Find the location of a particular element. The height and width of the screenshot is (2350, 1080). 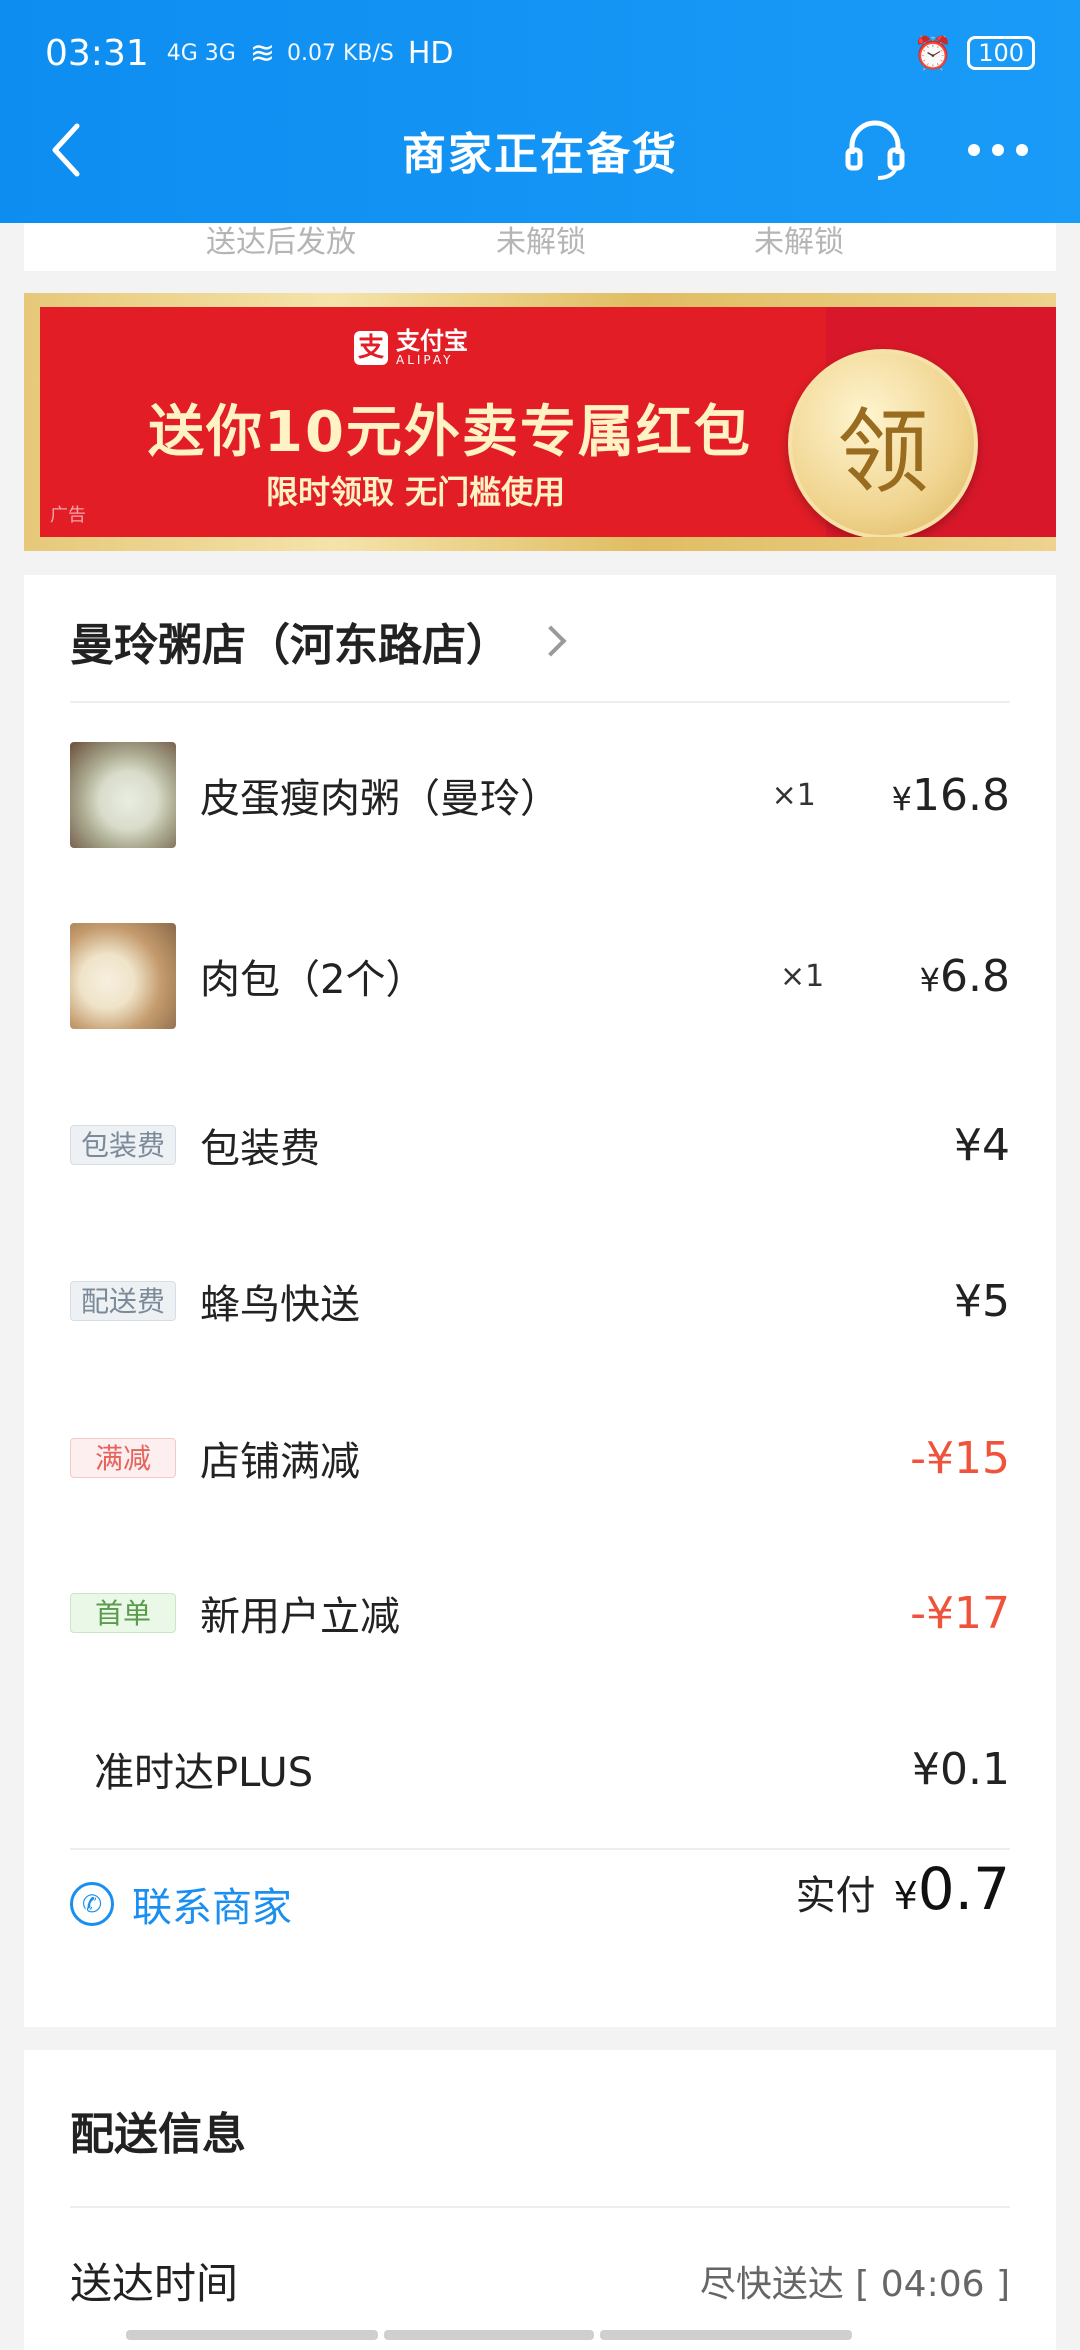

fee-badge: 满减 is located at coordinates (123, 1458).